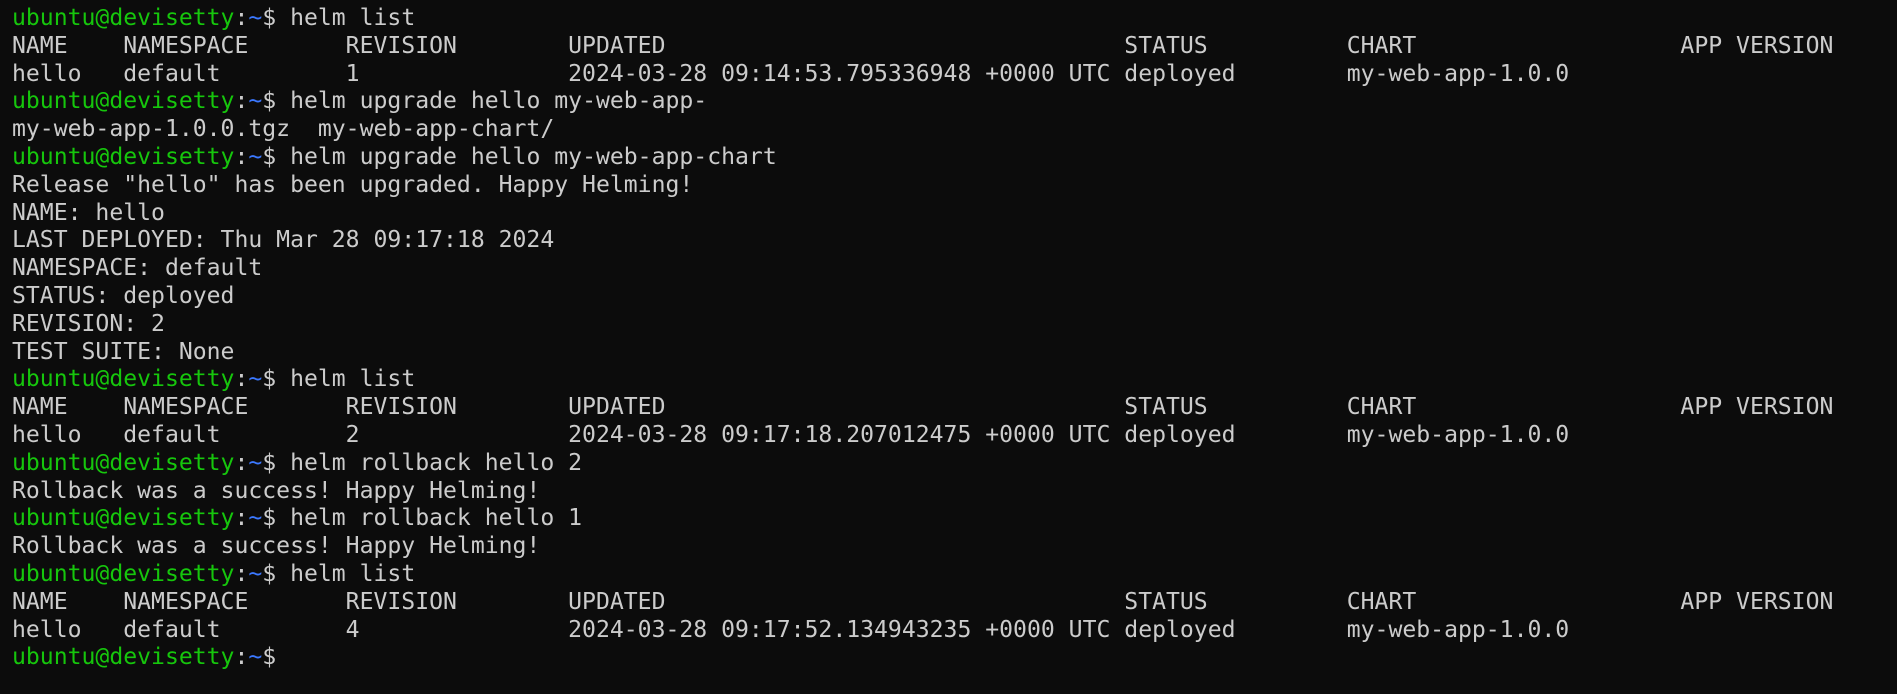 The width and height of the screenshot is (1897, 694). What do you see at coordinates (123, 351) in the screenshot?
I see `output-line: TEST SUITE: None` at bounding box center [123, 351].